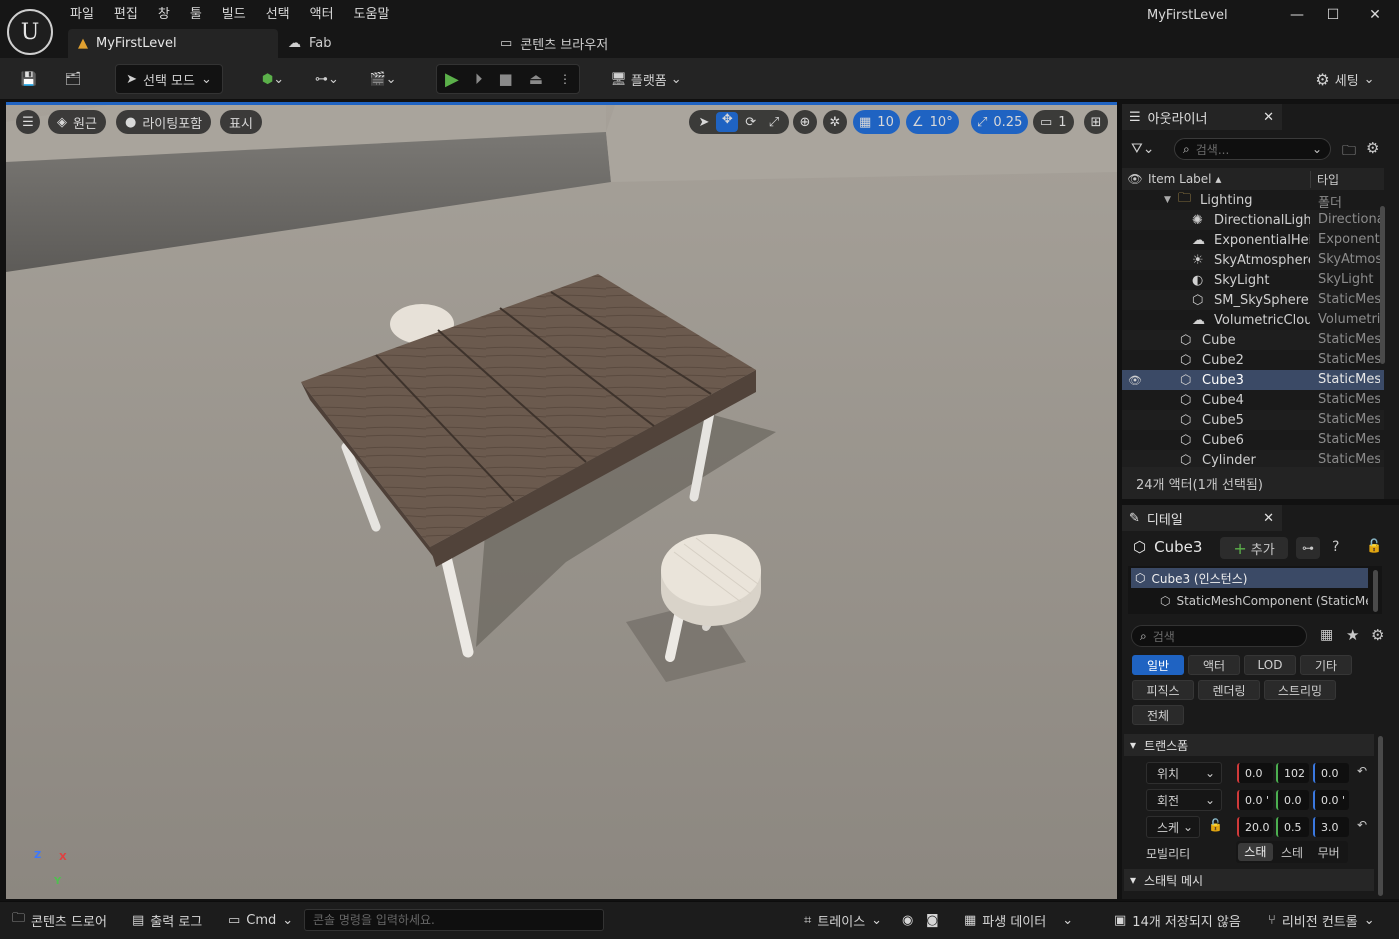 The width and height of the screenshot is (1399, 939). What do you see at coordinates (1158, 715) in the screenshot?
I see `category-all: 전체` at bounding box center [1158, 715].